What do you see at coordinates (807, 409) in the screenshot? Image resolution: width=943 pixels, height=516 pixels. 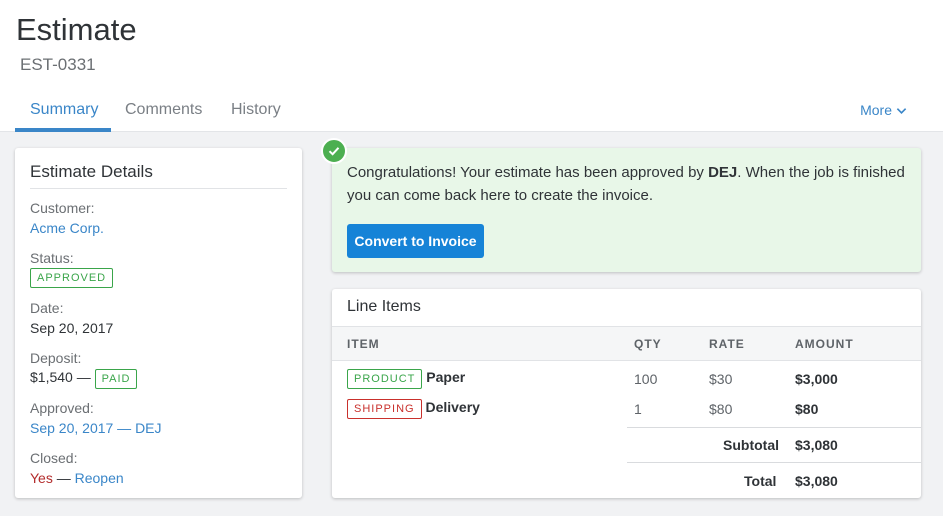 I see `item-amount: $80` at bounding box center [807, 409].